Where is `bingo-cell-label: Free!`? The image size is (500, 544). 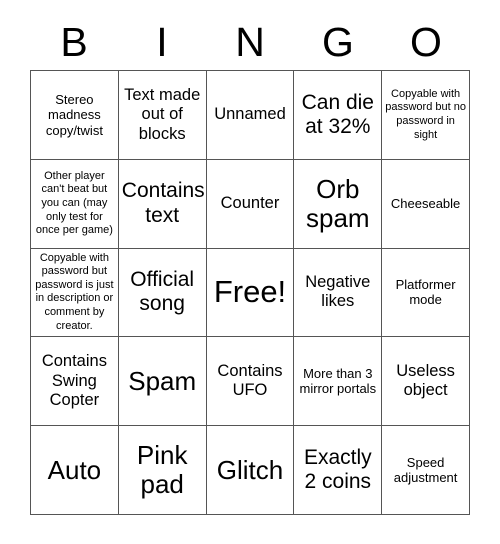 bingo-cell-label: Free! is located at coordinates (250, 292).